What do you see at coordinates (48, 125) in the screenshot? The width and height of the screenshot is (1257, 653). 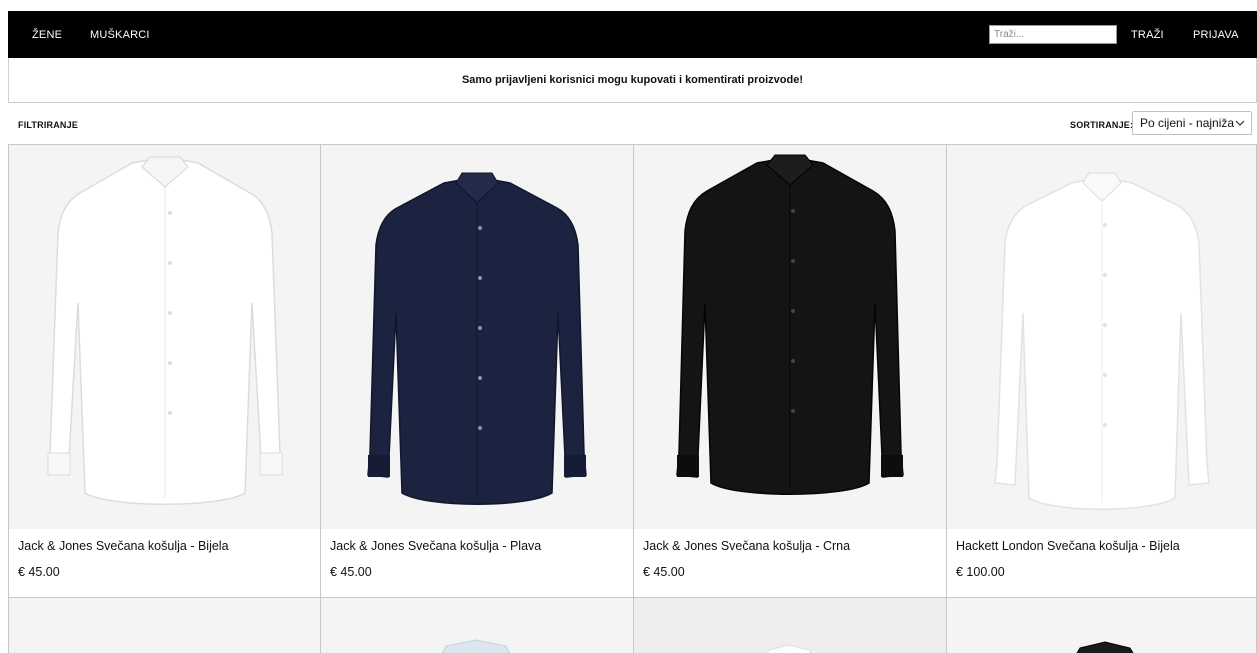 I see `filter-toggle: FILTRIRANJE` at bounding box center [48, 125].